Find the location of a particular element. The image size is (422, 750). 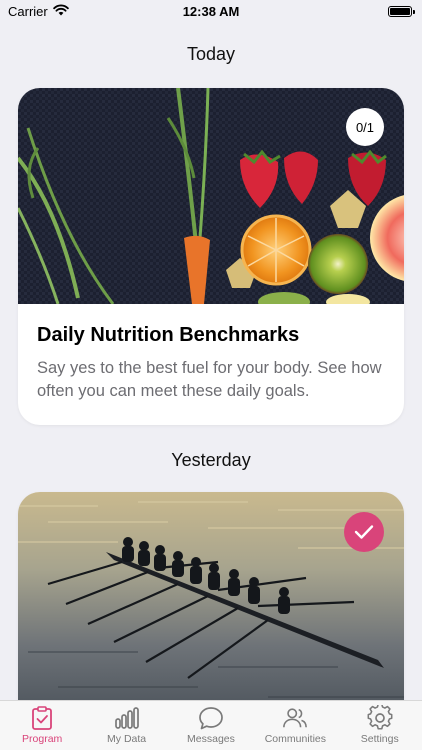

chat-bubble-icon is located at coordinates (211, 718).